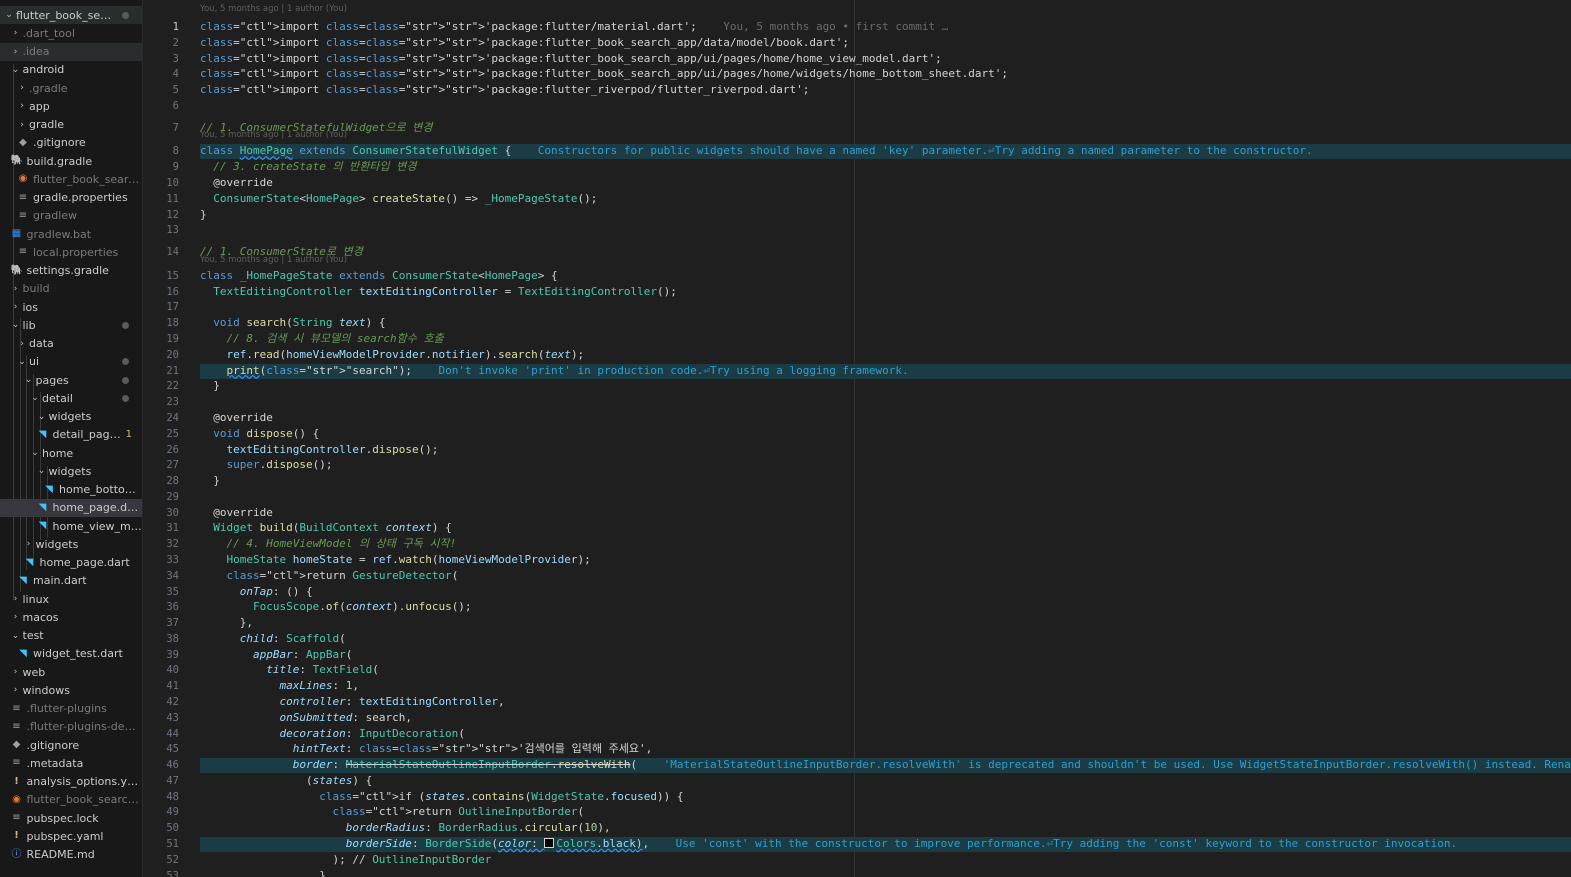 The image size is (1571, 877). What do you see at coordinates (332, 734) in the screenshot?
I see `code-line: decoration: InputDecoration(` at bounding box center [332, 734].